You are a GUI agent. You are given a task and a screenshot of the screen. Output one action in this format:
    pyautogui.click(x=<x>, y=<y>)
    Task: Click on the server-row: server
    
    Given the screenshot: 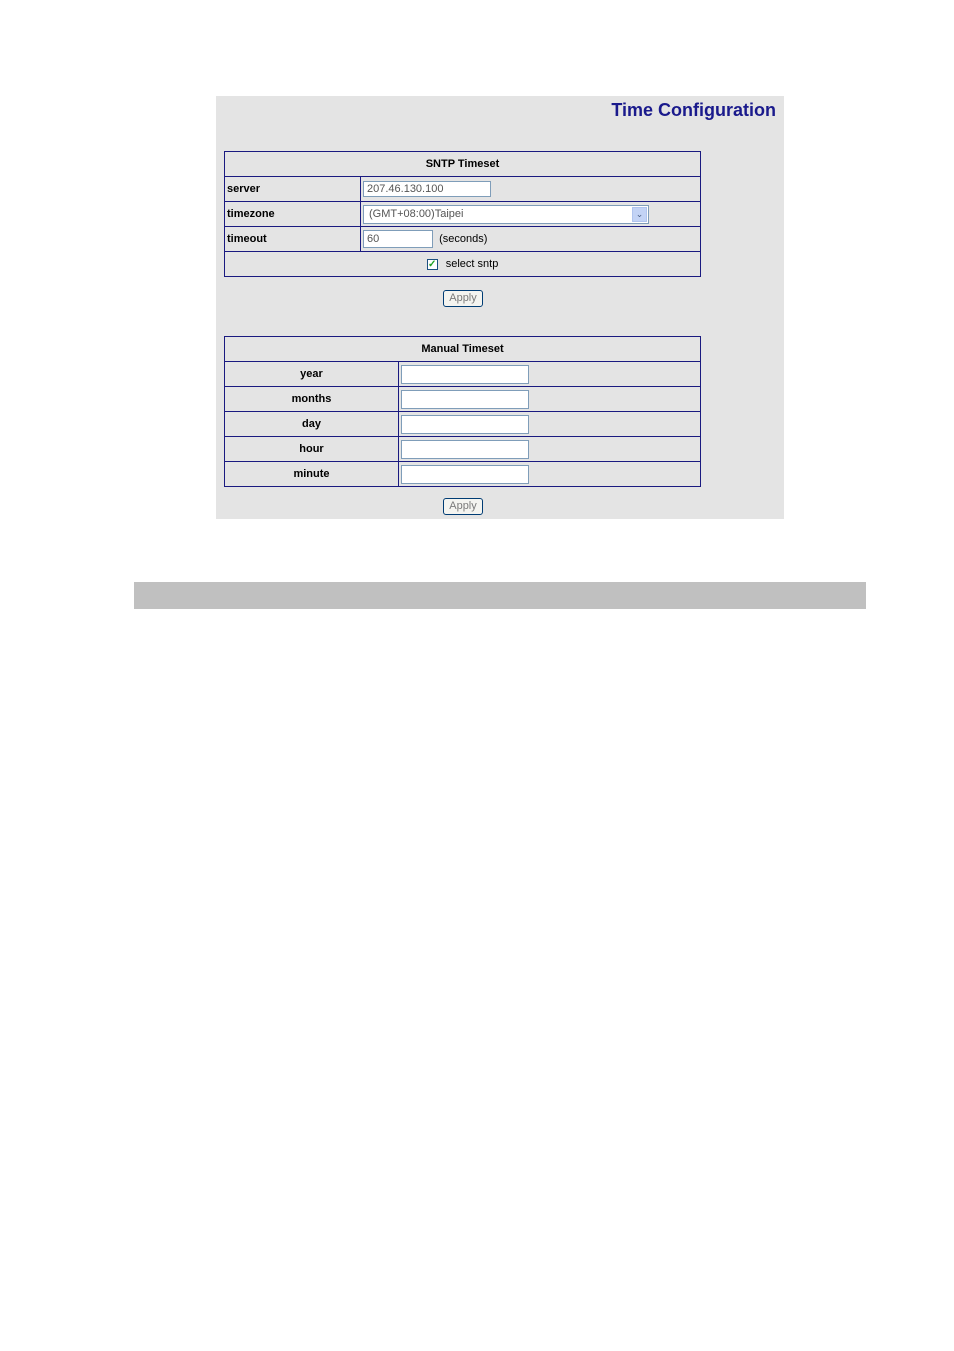 What is the action you would take?
    pyautogui.click(x=462, y=189)
    